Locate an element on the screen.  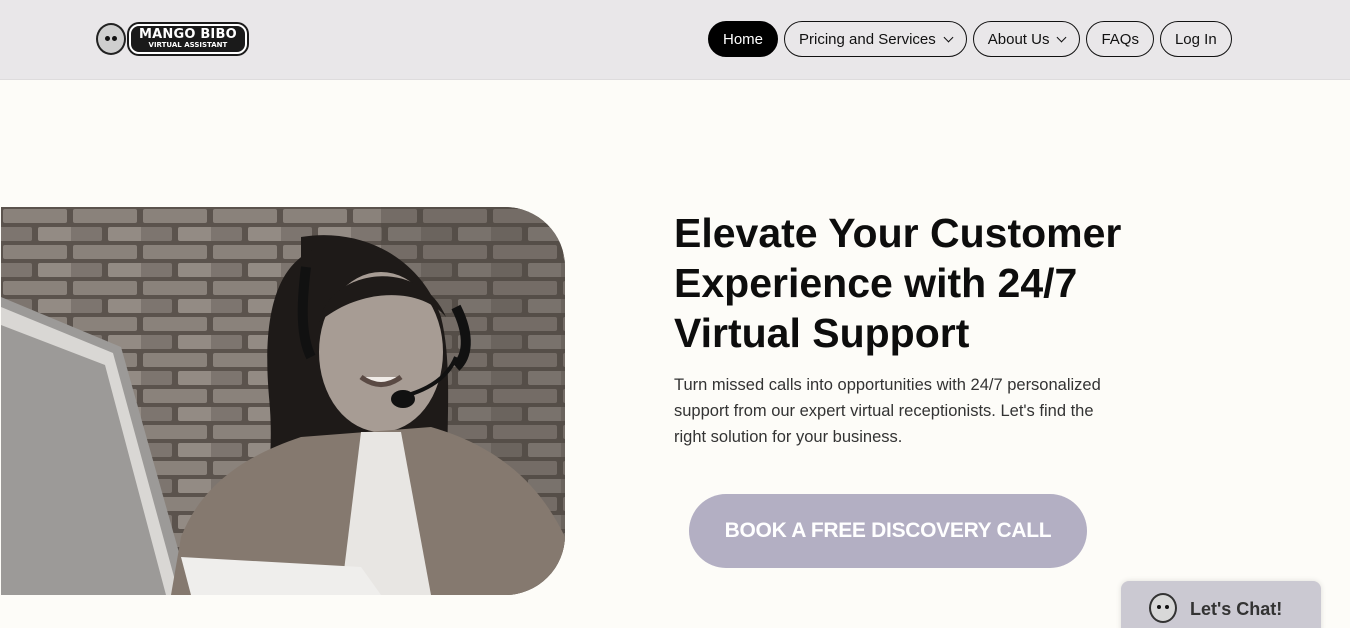
nav-about-label: About Us is located at coordinates (1018, 39).